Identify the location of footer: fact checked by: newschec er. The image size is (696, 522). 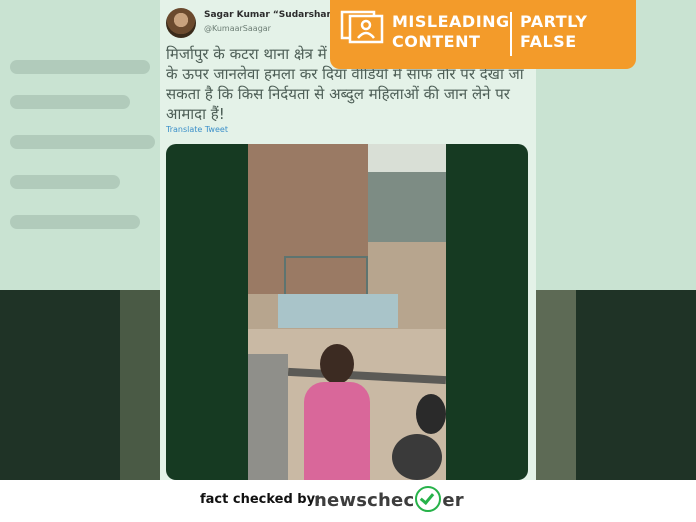
(348, 501).